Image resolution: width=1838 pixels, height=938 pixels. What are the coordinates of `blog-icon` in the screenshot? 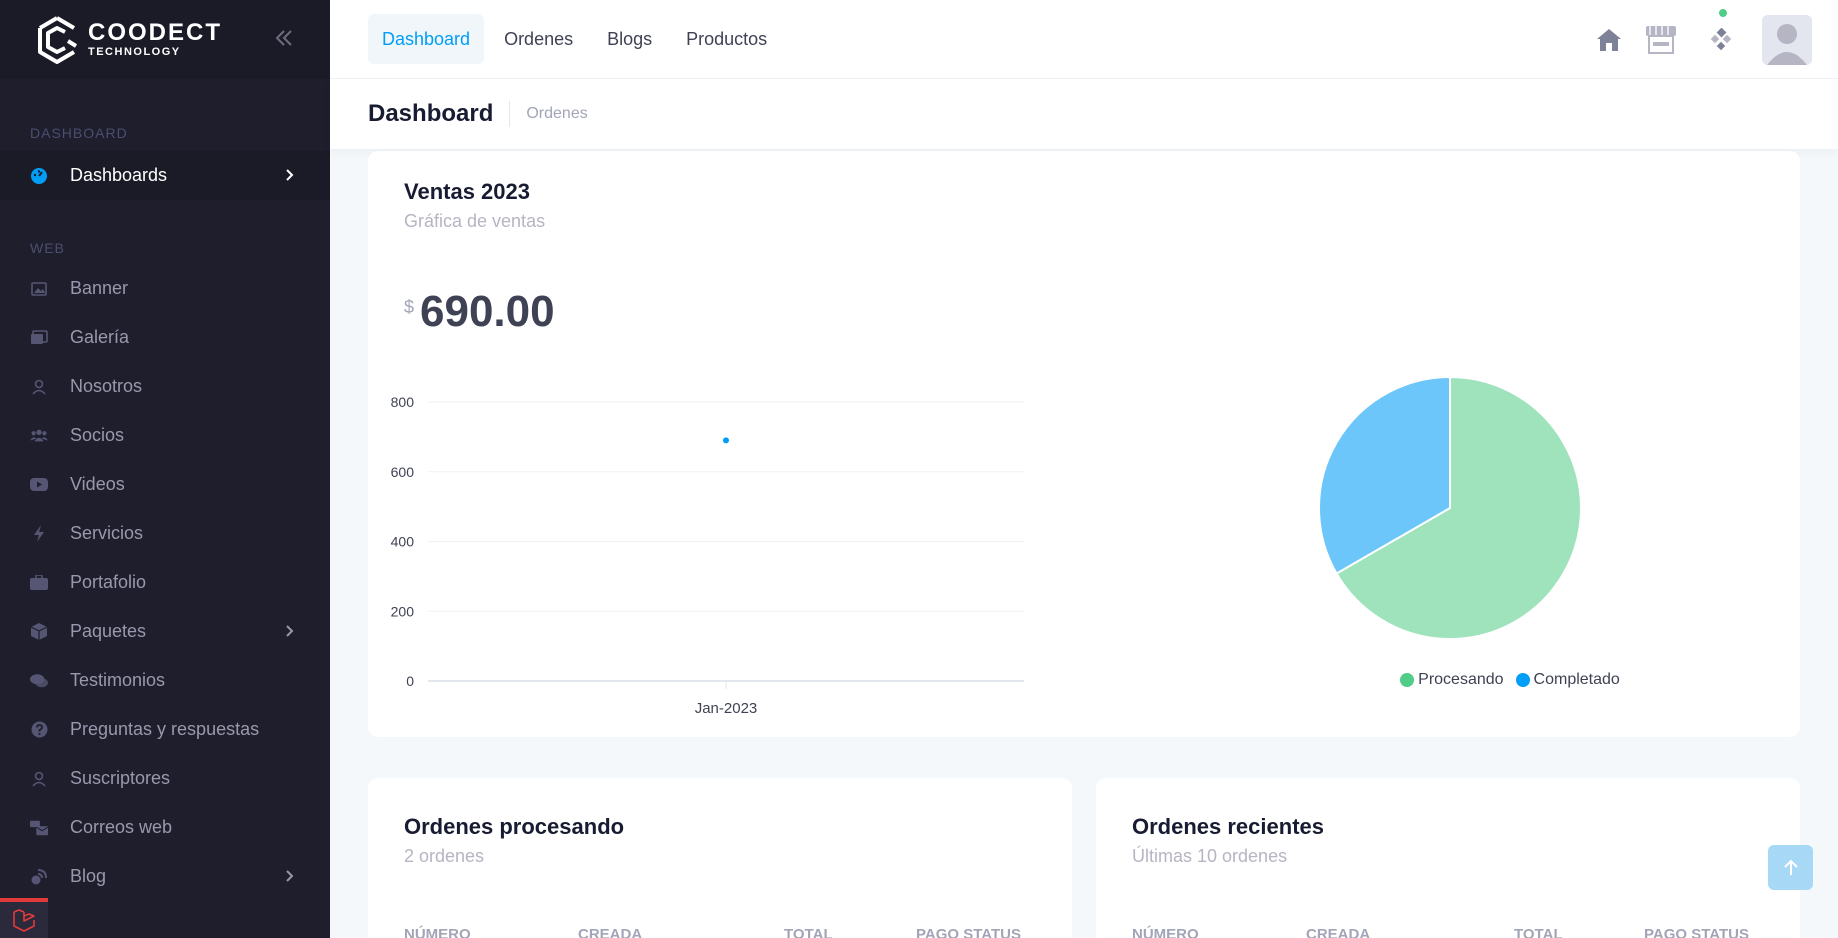 It's located at (39, 877).